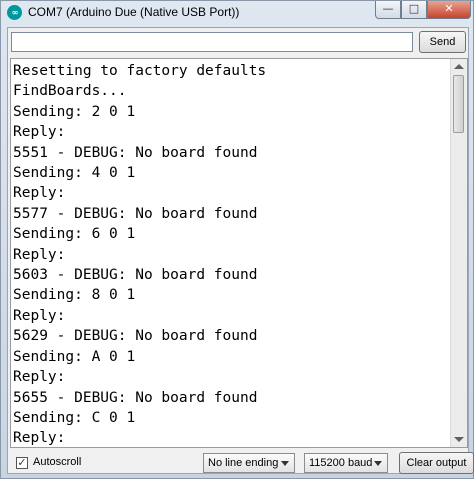 Image resolution: width=474 pixels, height=479 pixels. I want to click on scroll-up-arrow-icon, so click(459, 66).